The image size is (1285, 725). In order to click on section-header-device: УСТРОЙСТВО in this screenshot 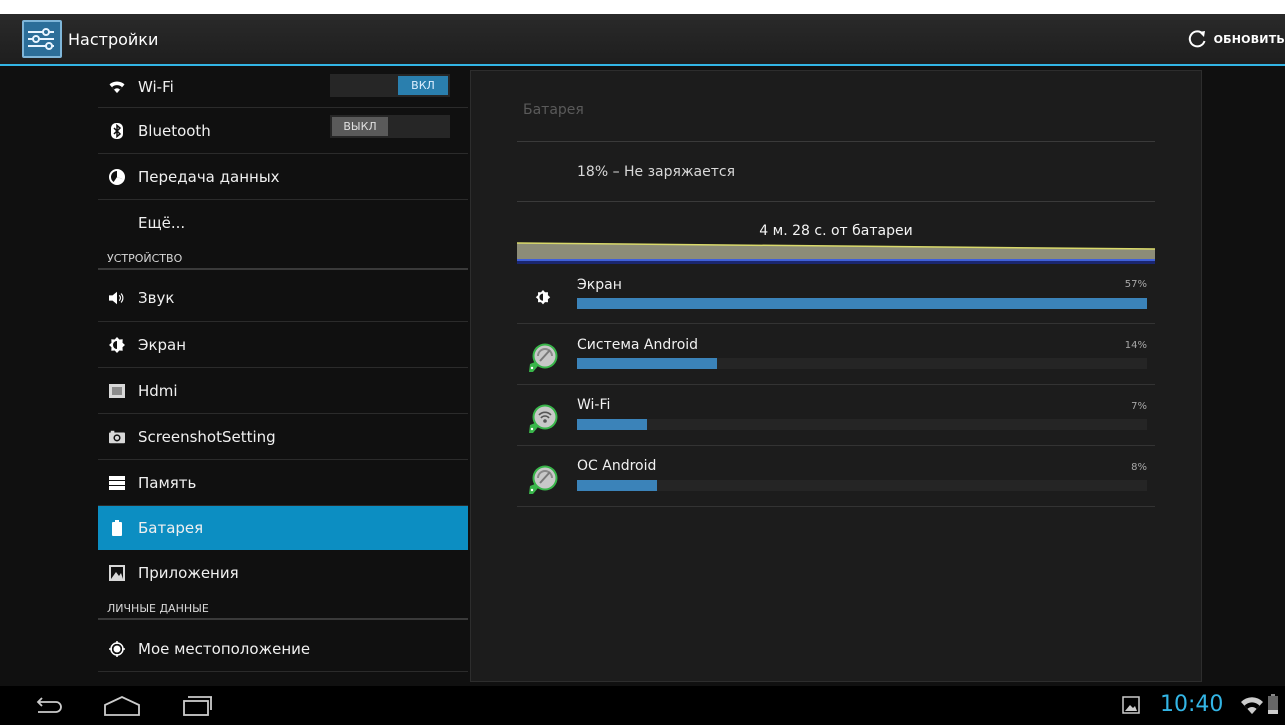, I will do `click(283, 258)`.